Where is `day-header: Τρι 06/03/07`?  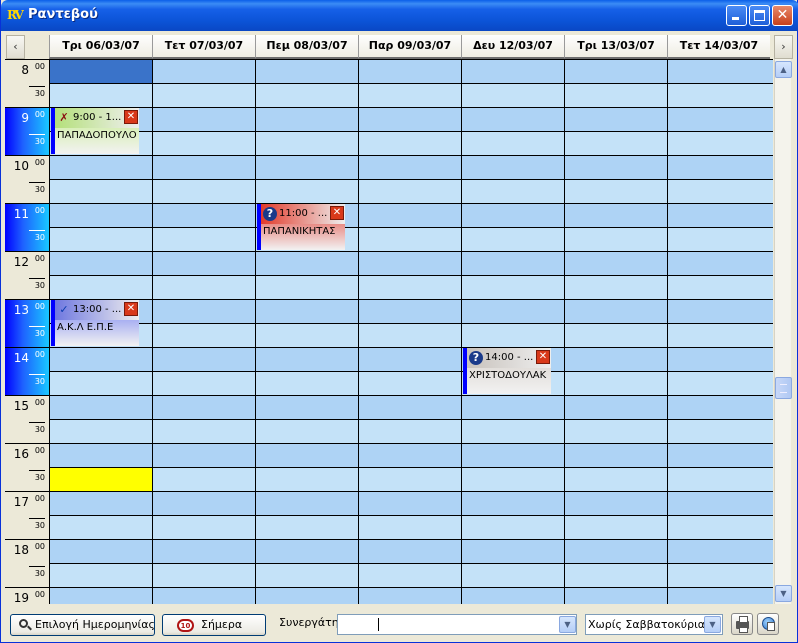
day-header: Τρι 06/03/07 is located at coordinates (100, 47).